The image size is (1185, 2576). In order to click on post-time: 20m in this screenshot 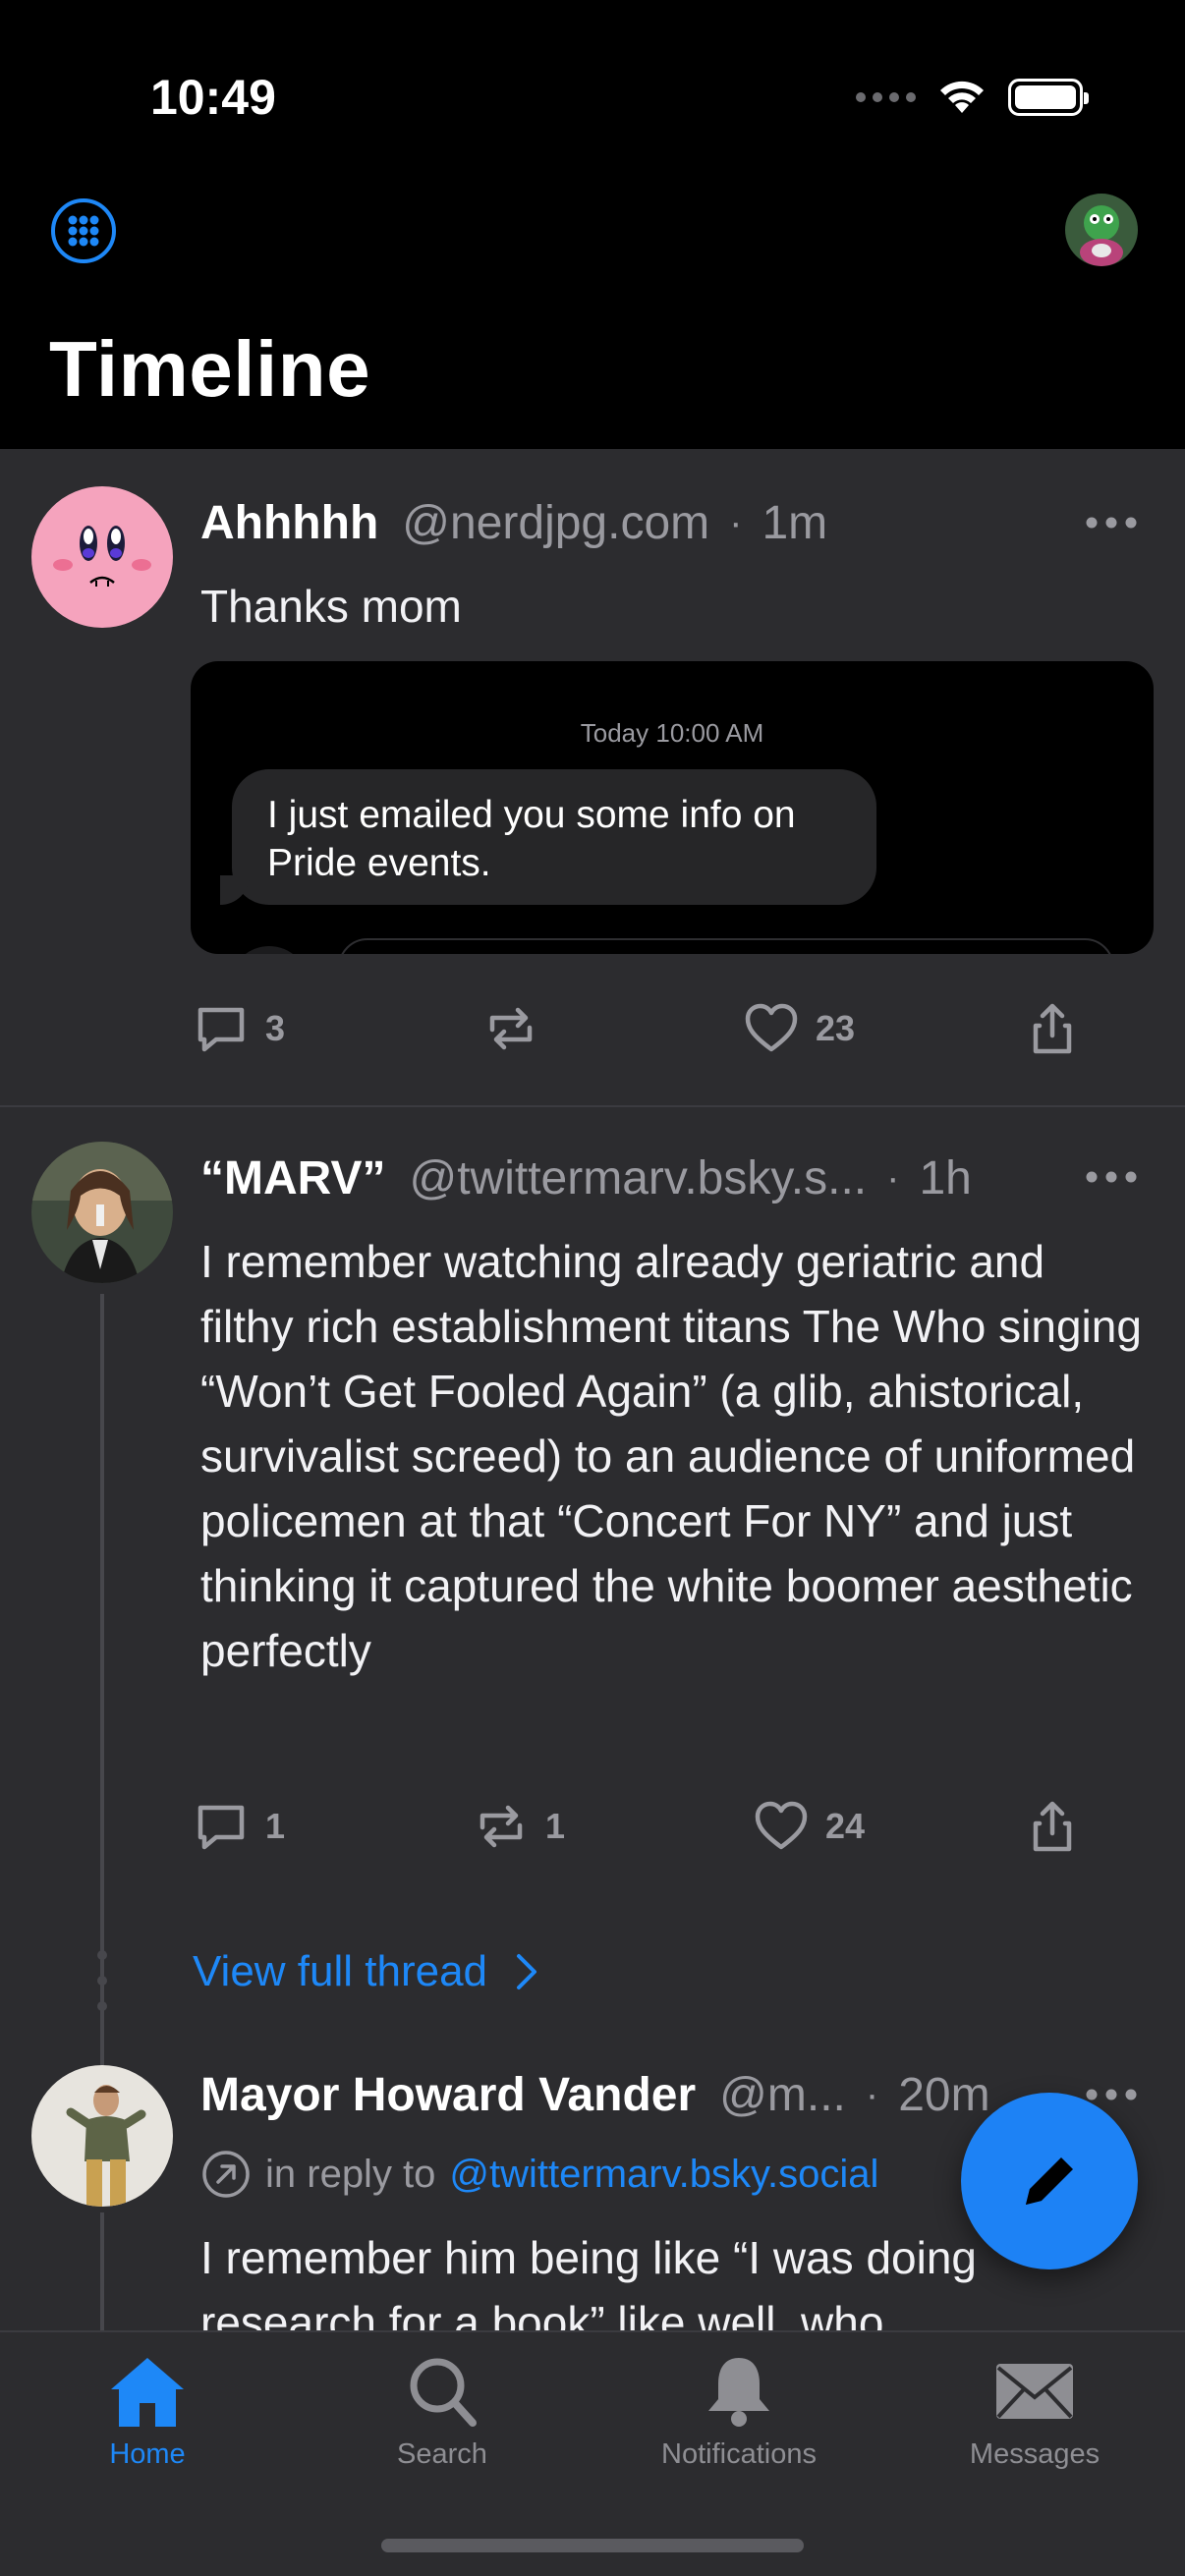, I will do `click(944, 2095)`.